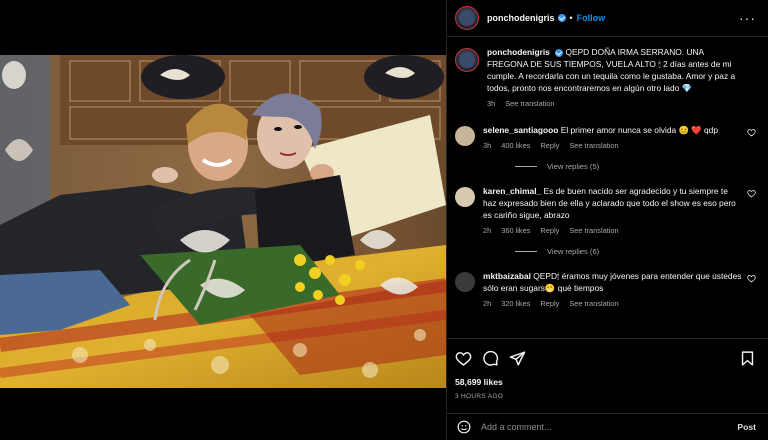  What do you see at coordinates (607, 18) in the screenshot?
I see `post-header: ponchodenigris • Follow ···` at bounding box center [607, 18].